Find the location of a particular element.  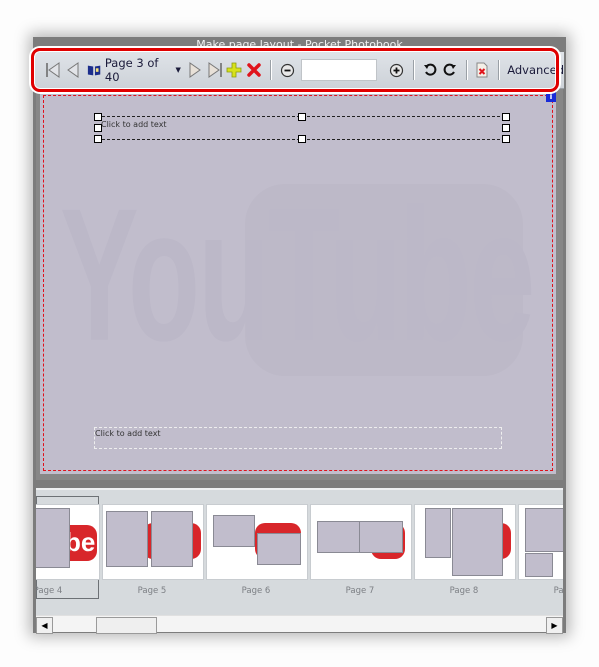

horizontal-scrollbar: ◀ ▶ is located at coordinates (299, 624).